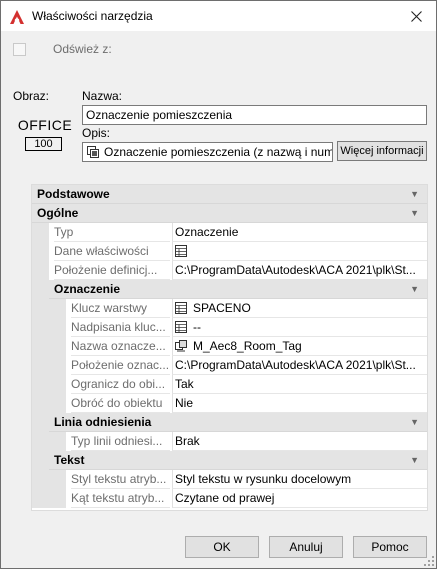 The height and width of the screenshot is (569, 437). Describe the element at coordinates (112, 251) in the screenshot. I see `property-name: Dane właściwości` at that location.